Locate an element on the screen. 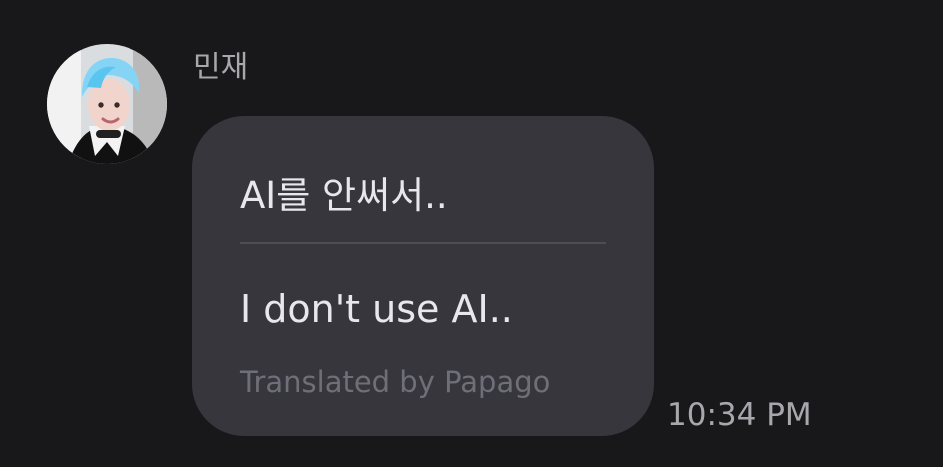  message-timestamp: 10:34 PM is located at coordinates (739, 415).